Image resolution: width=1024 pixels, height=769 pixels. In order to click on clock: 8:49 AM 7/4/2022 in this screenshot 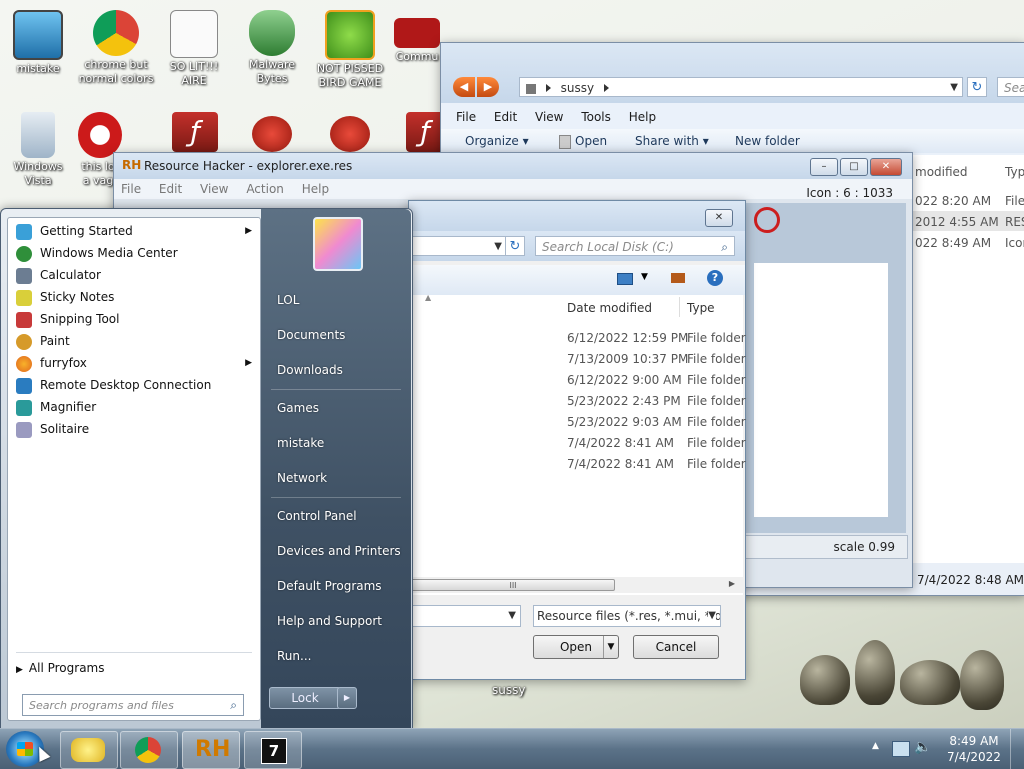, I will do `click(974, 749)`.